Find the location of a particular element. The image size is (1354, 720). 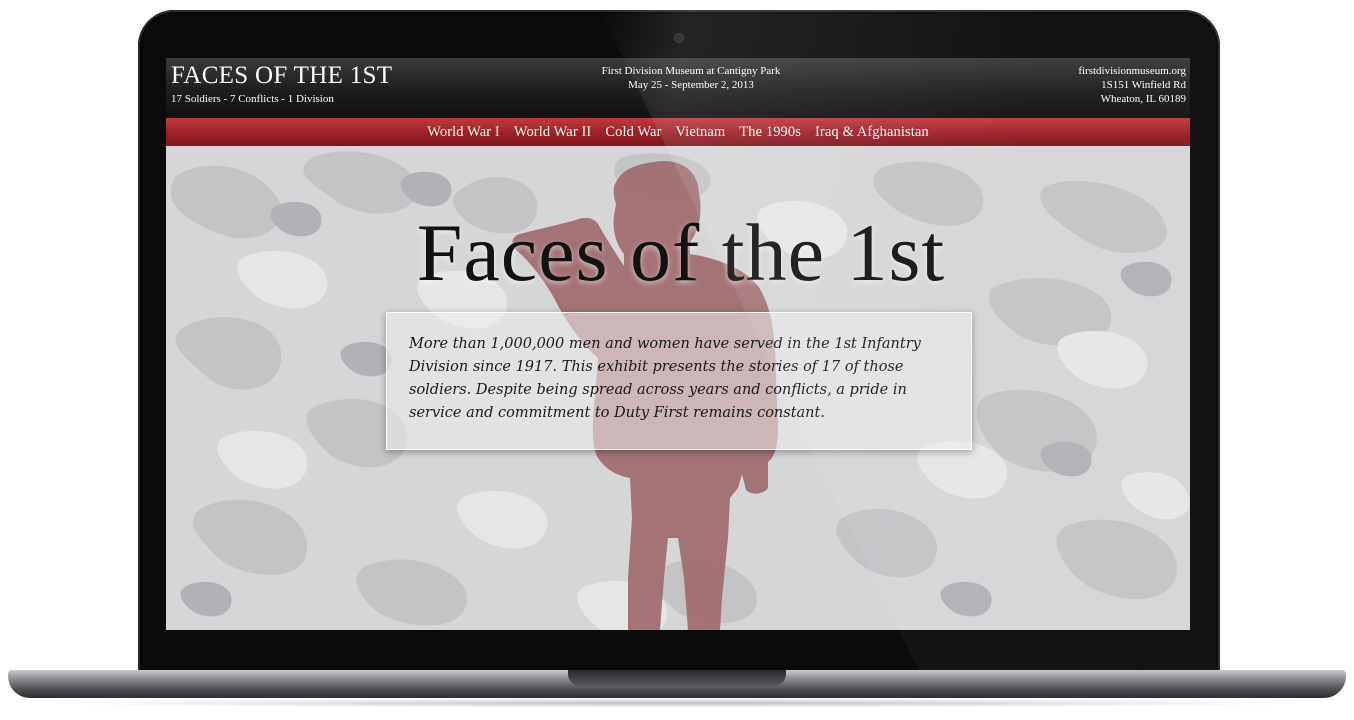

laptop-lid-notch is located at coordinates (677, 678).